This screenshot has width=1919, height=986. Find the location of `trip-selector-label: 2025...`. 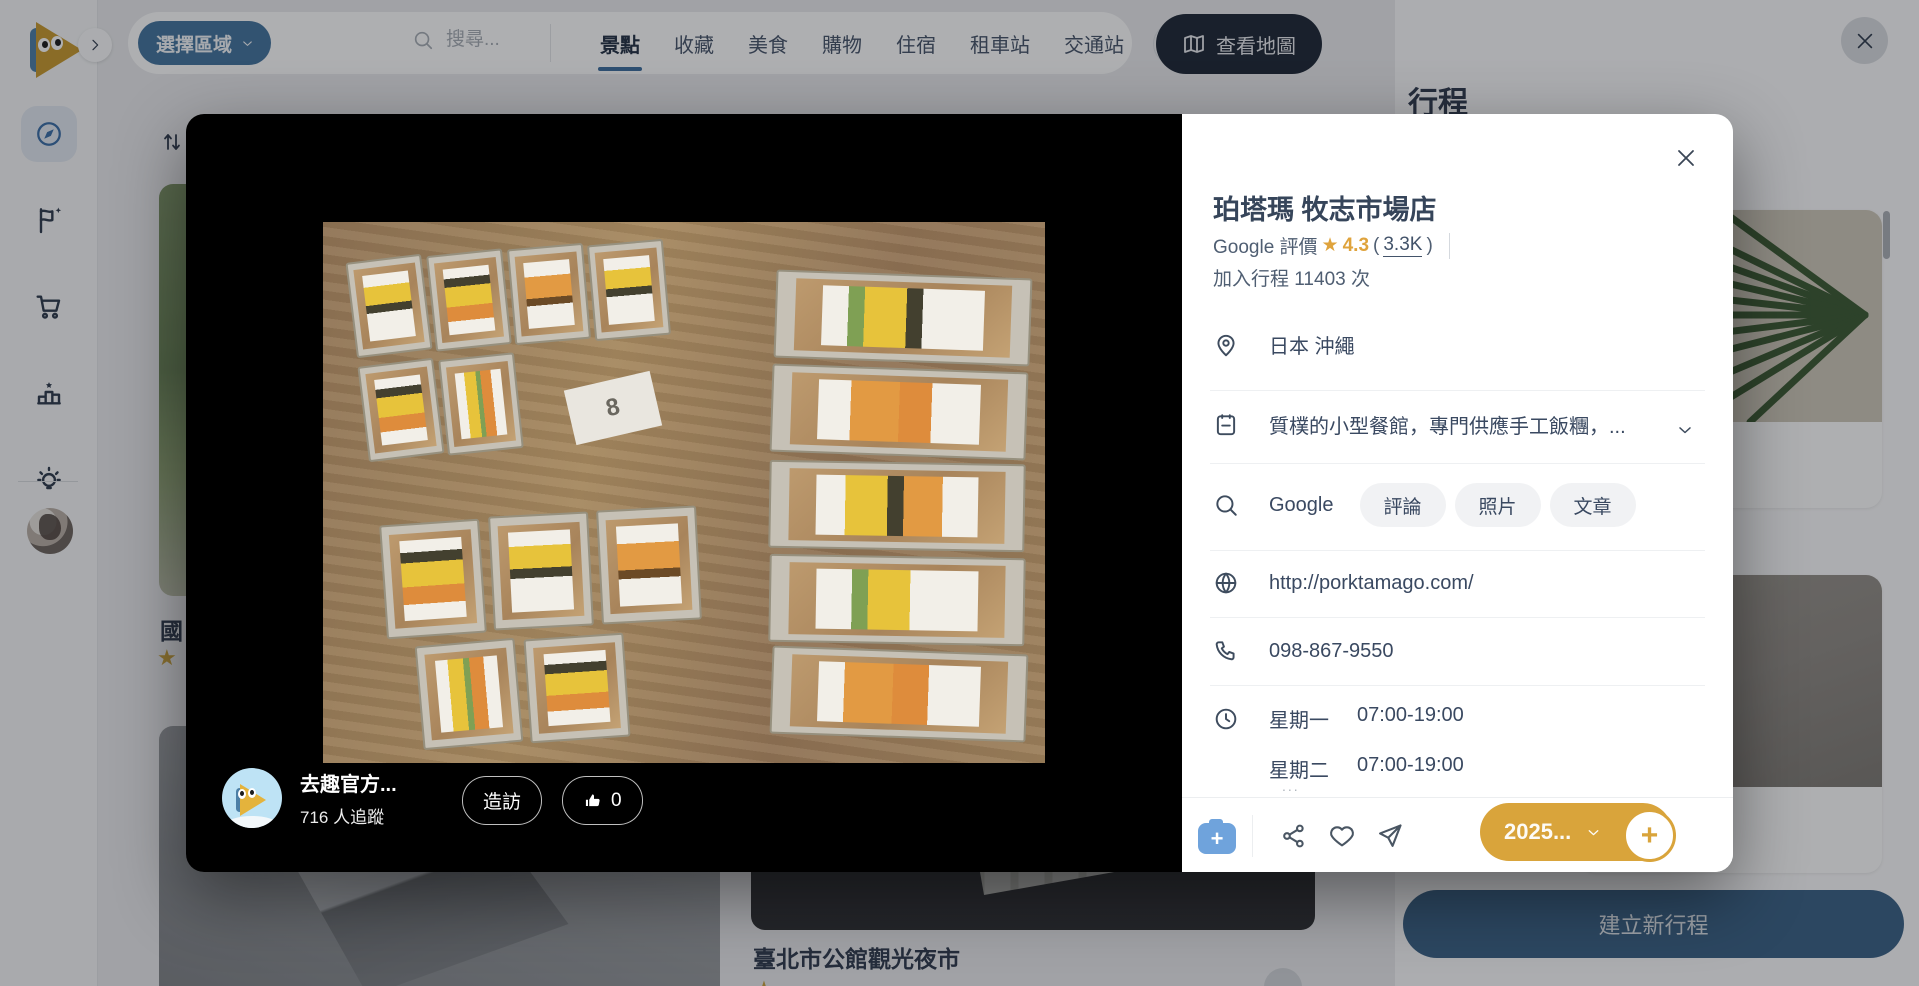

trip-selector-label: 2025... is located at coordinates (1538, 831).